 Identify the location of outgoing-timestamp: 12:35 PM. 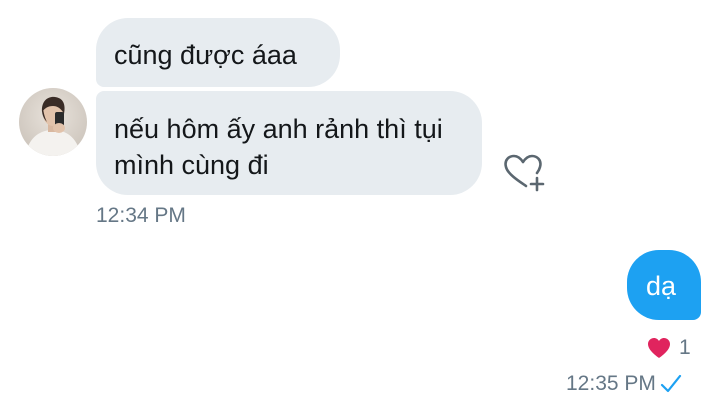
(611, 383).